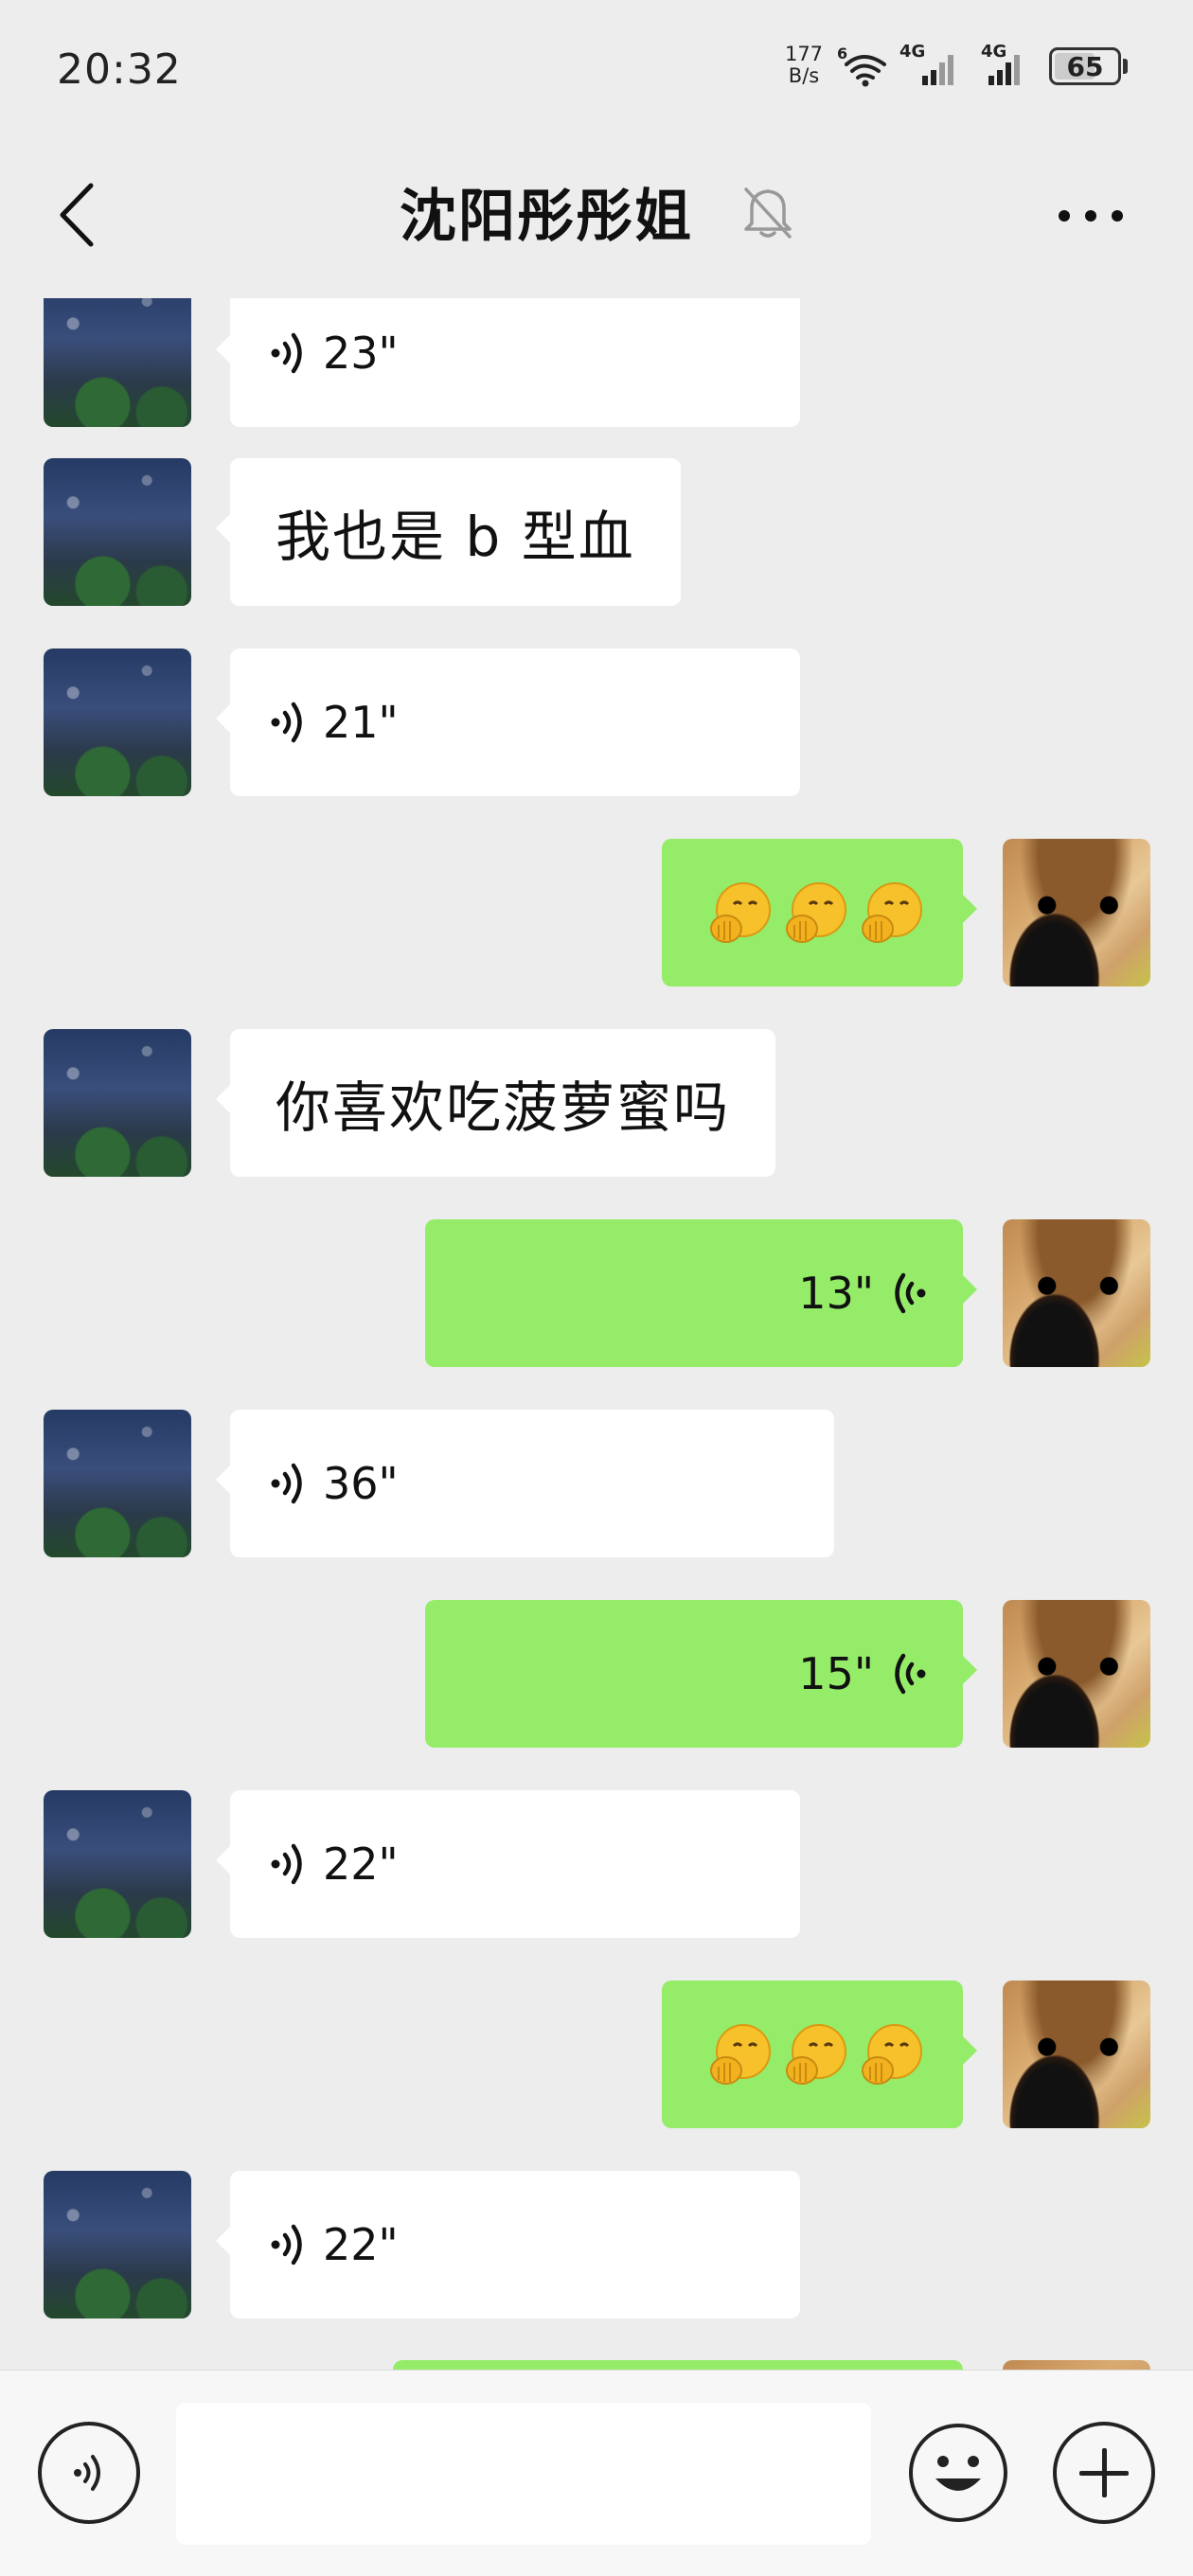 This screenshot has height=2576, width=1193. Describe the element at coordinates (678, 2365) in the screenshot. I see `voice-message-bubble` at that location.